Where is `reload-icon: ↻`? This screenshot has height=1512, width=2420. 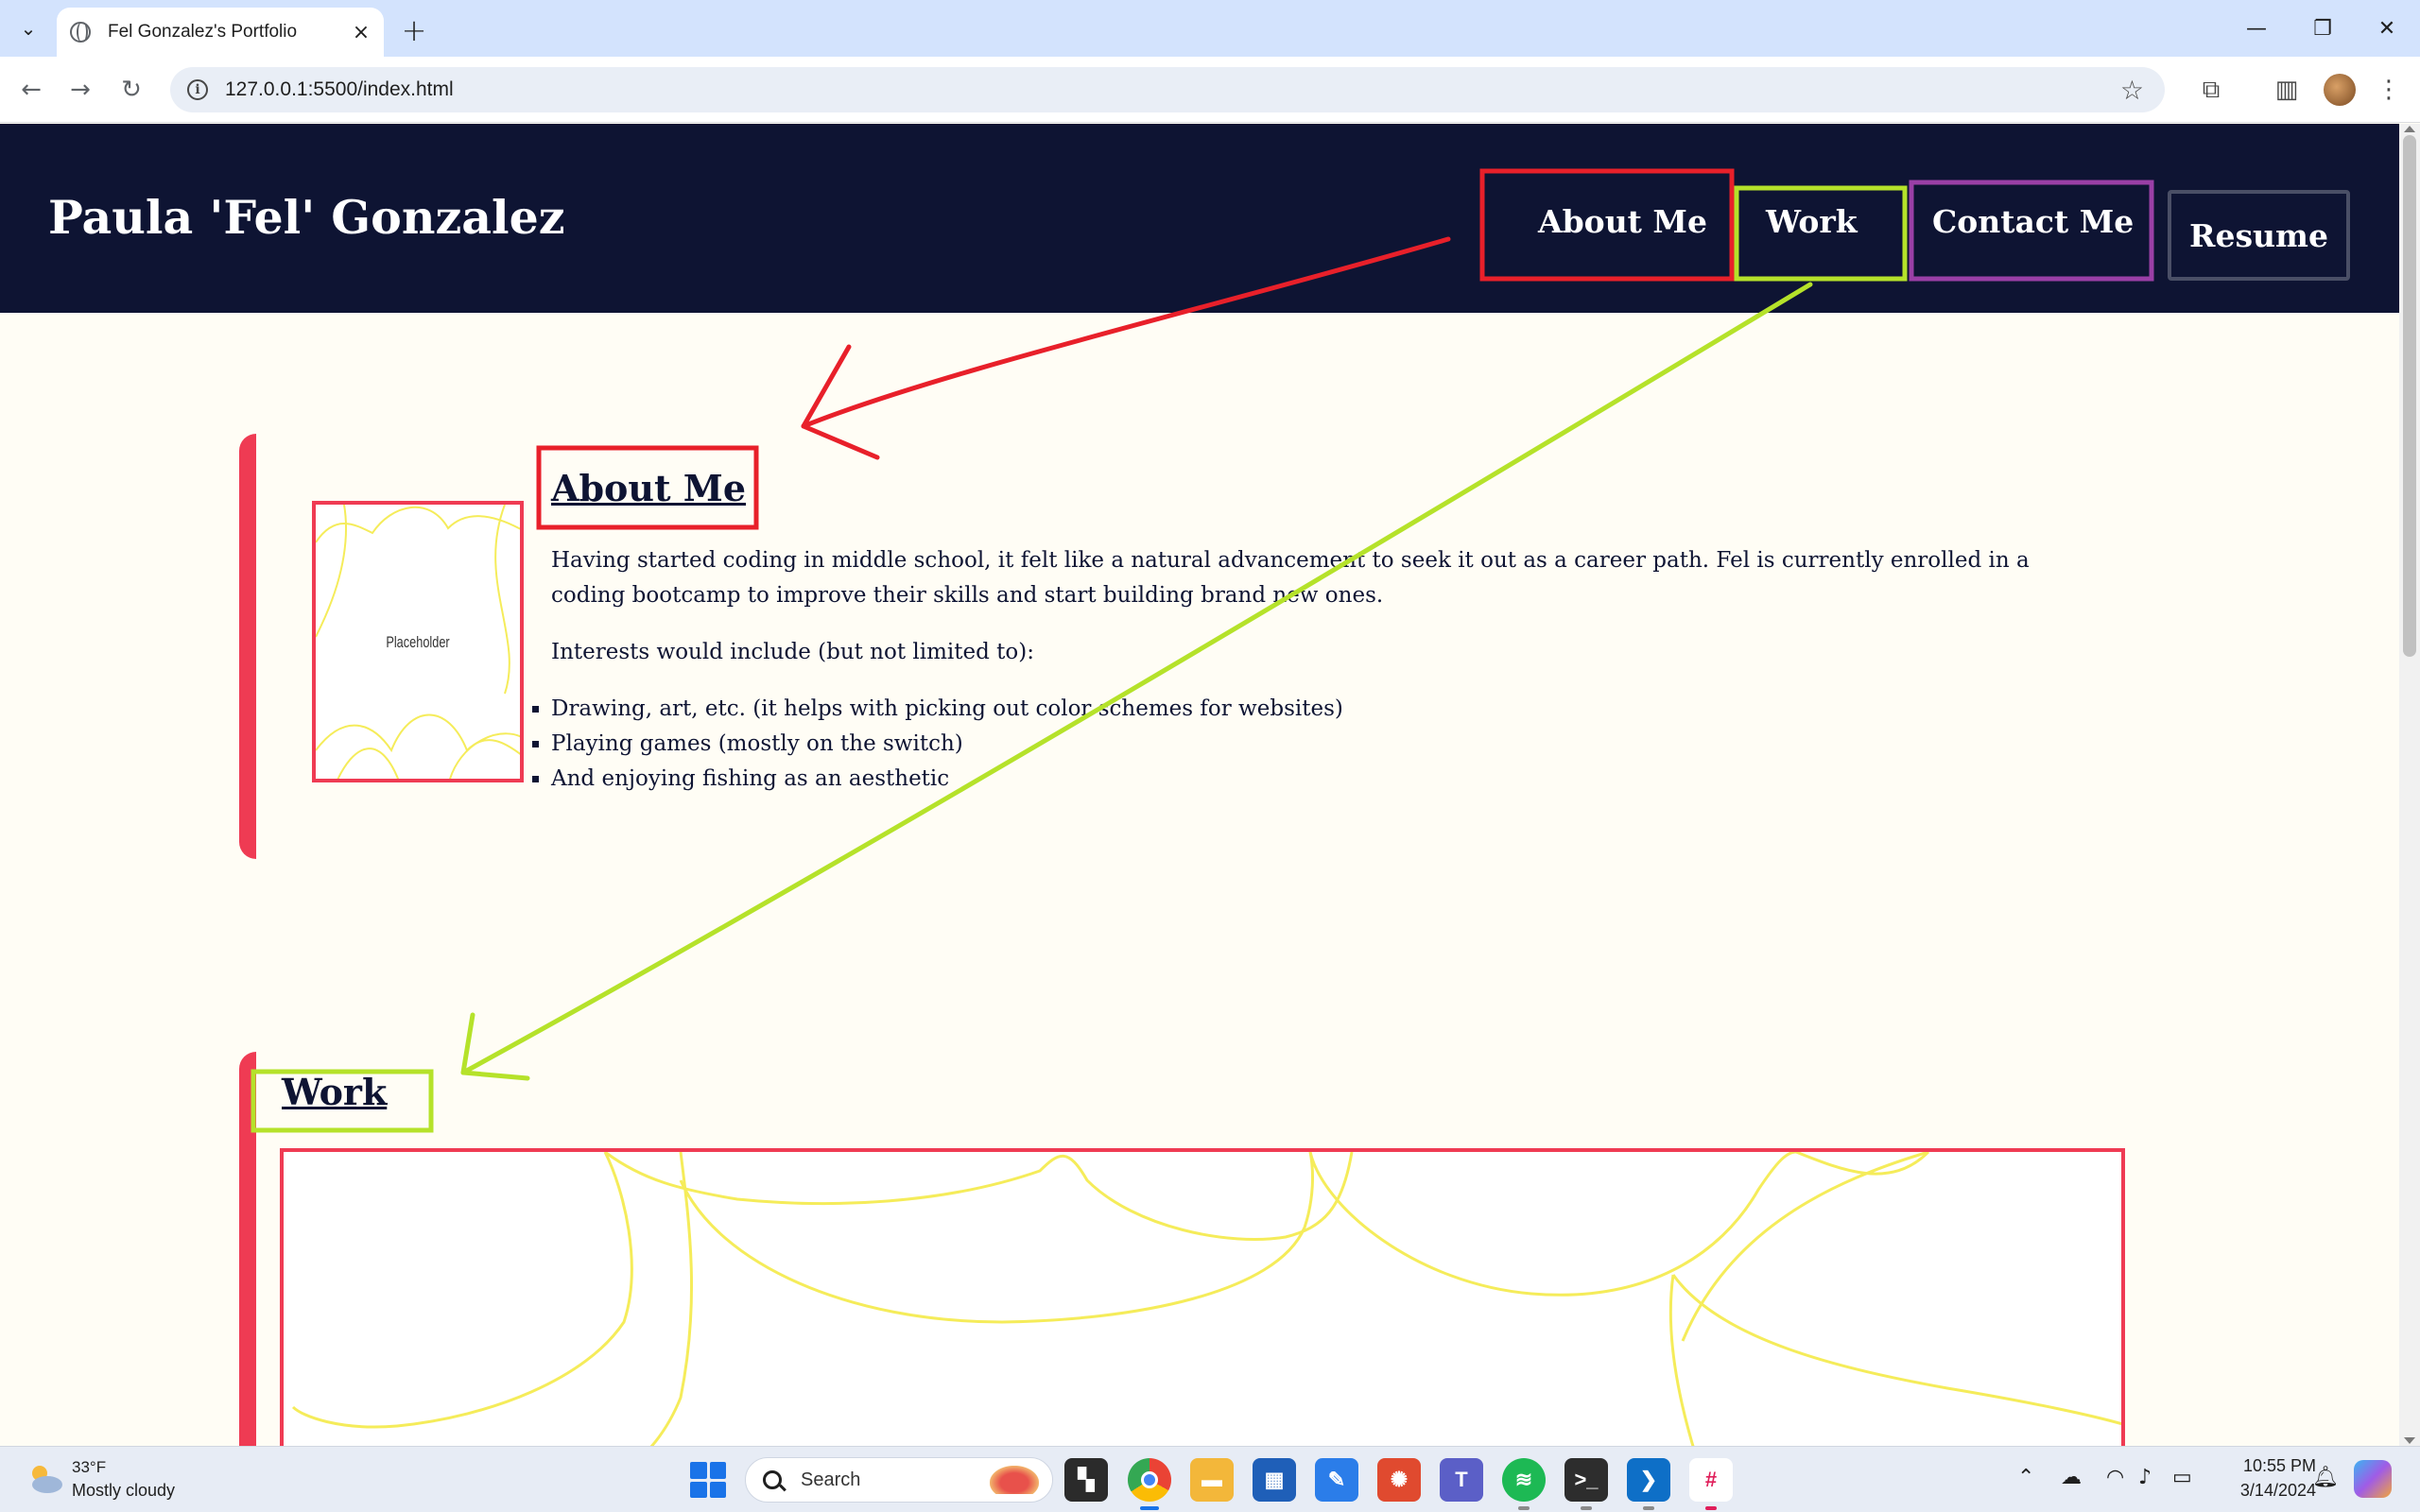 reload-icon: ↻ is located at coordinates (131, 90).